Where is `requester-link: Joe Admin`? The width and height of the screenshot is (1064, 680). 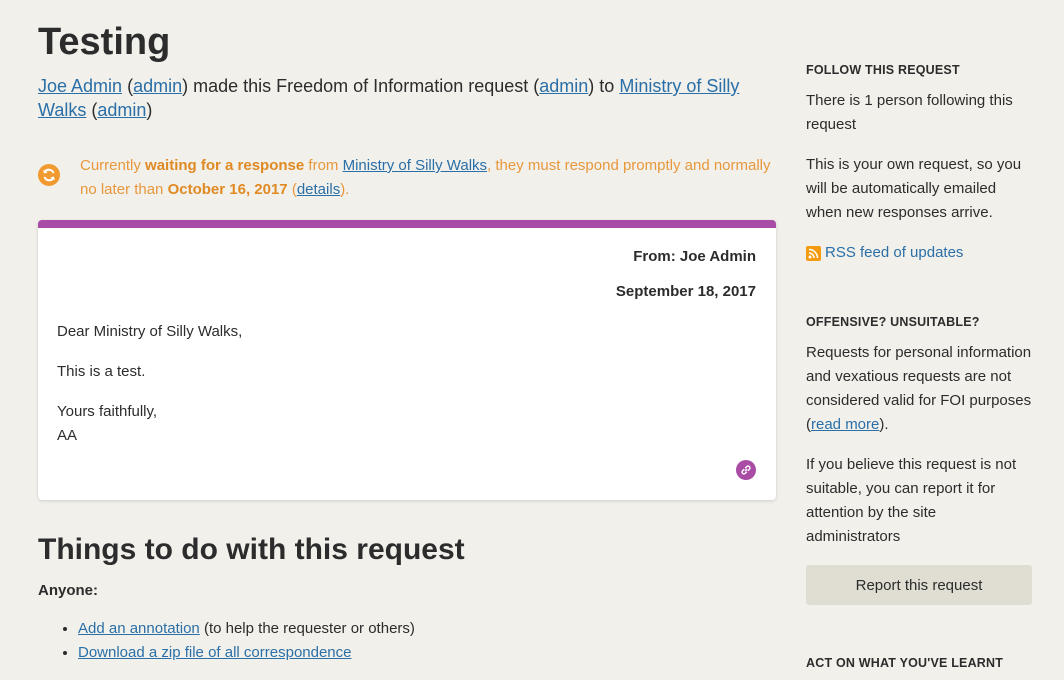
requester-link: Joe Admin is located at coordinates (80, 86).